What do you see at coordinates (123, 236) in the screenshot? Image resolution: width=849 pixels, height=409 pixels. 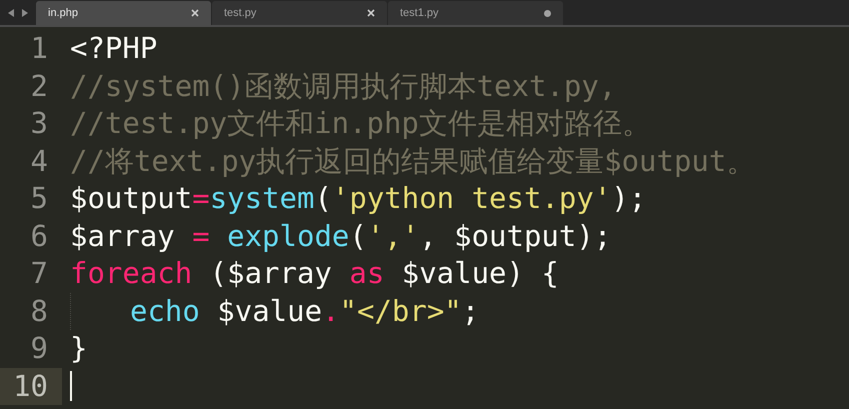 I see `code-token: $array` at bounding box center [123, 236].